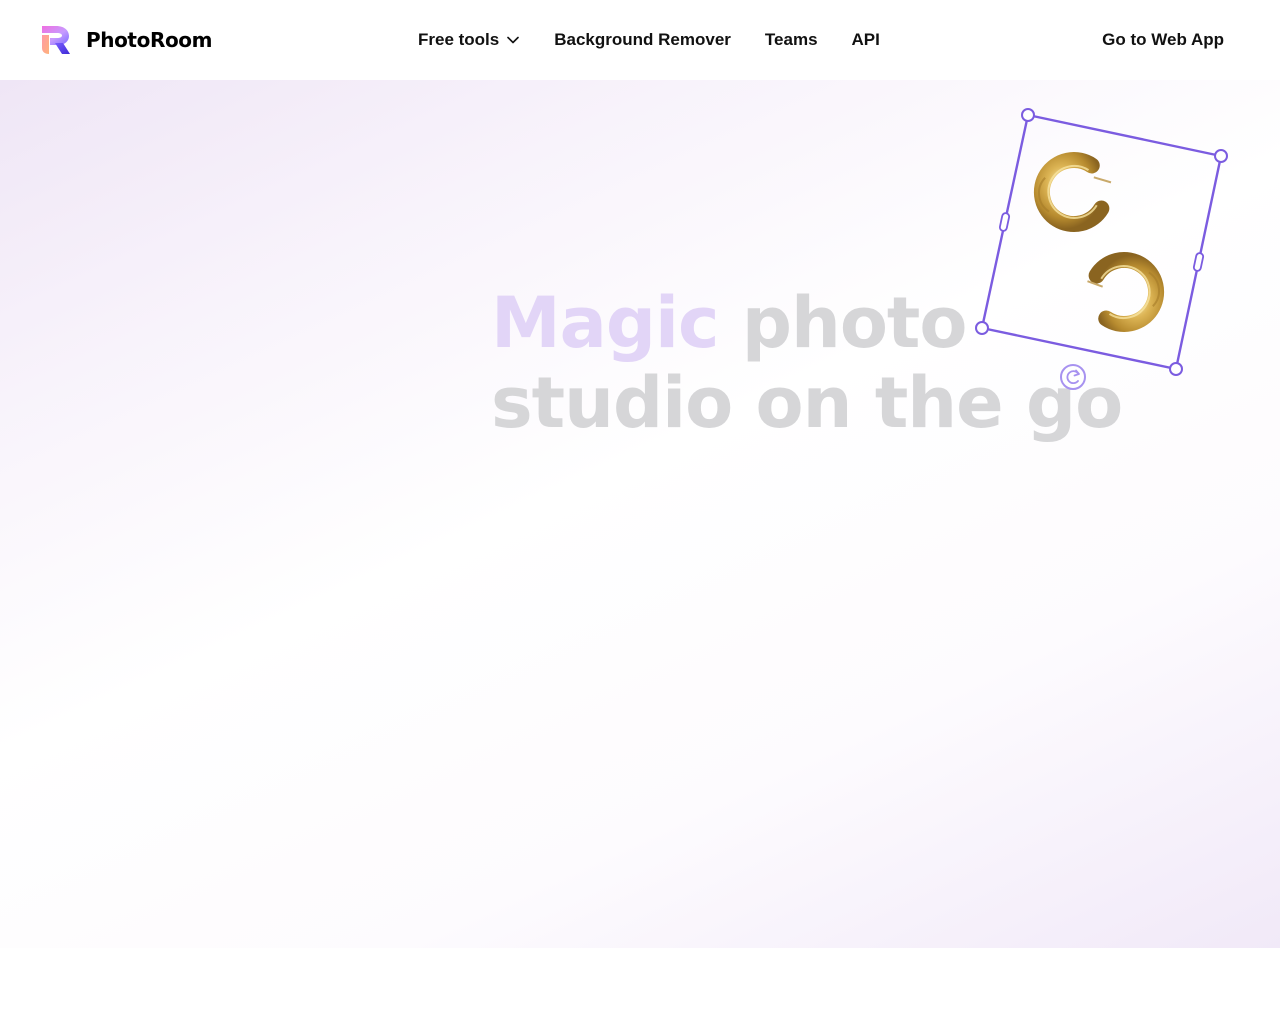  Describe the element at coordinates (1099, 242) in the screenshot. I see `earrings-image` at that location.